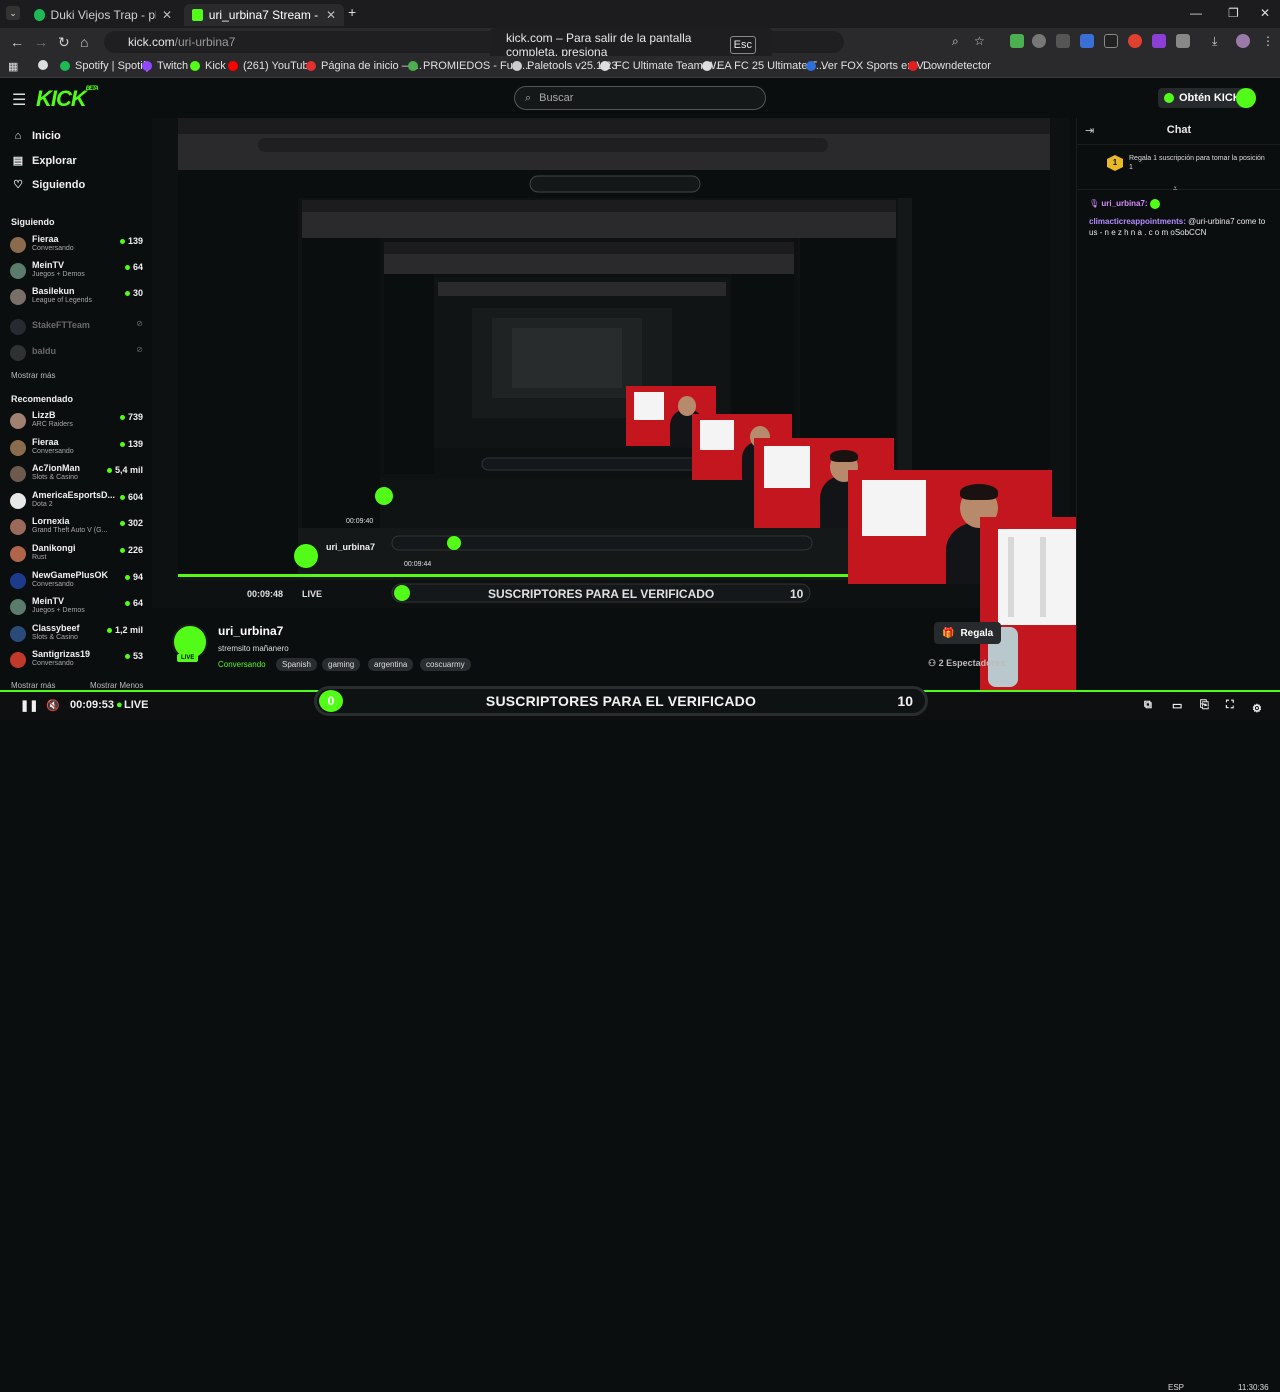 Image resolution: width=1280 pixels, height=1392 pixels. Describe the element at coordinates (1183, 41) in the screenshot. I see `puzzle-icon` at that location.